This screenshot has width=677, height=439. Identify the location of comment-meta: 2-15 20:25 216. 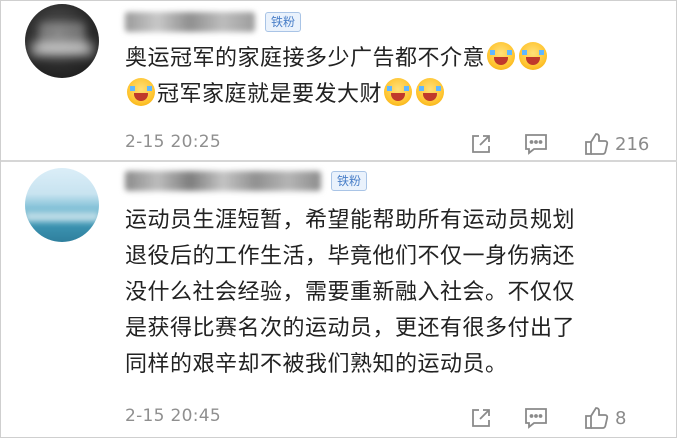
(395, 144).